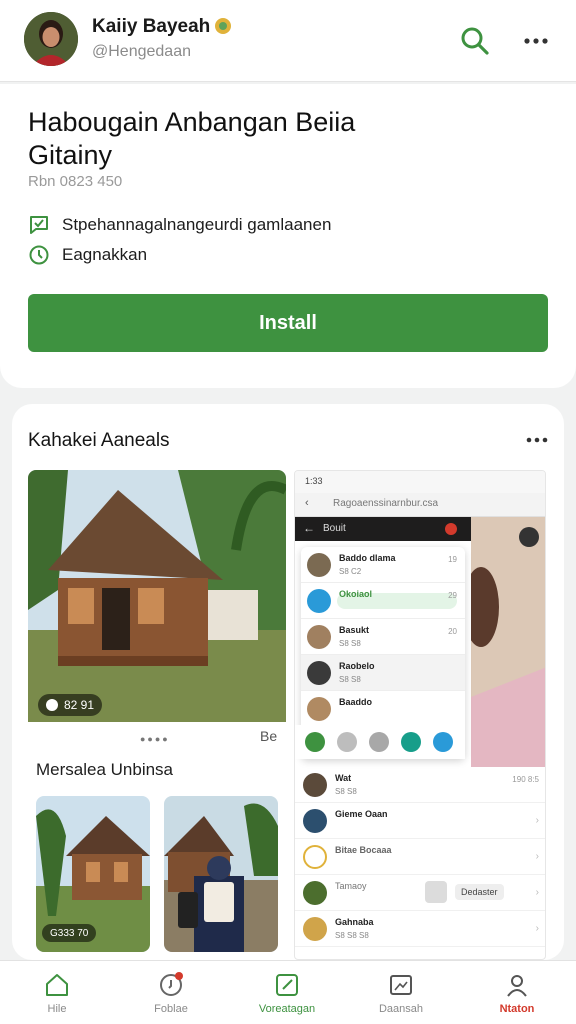  I want to click on nav-label: Hile, so click(57, 1009).